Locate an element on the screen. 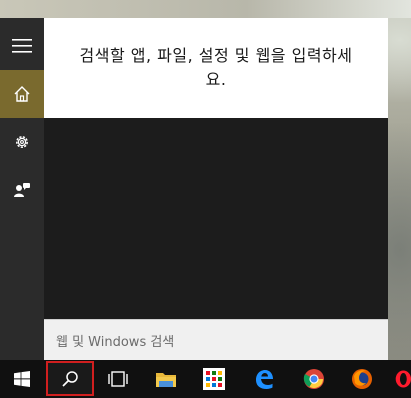 The height and width of the screenshot is (398, 411). opera-button is located at coordinates (402, 379).